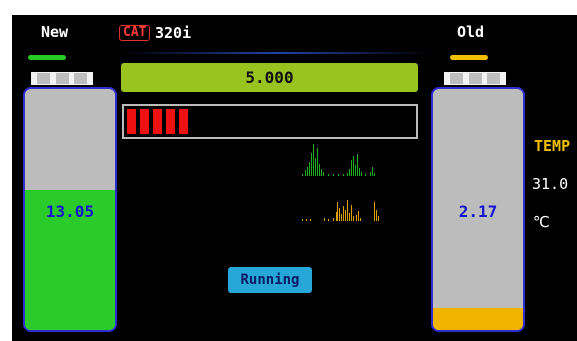 The image size is (577, 341). Describe the element at coordinates (469, 57) in the screenshot. I see `old-indicator-bar` at that location.